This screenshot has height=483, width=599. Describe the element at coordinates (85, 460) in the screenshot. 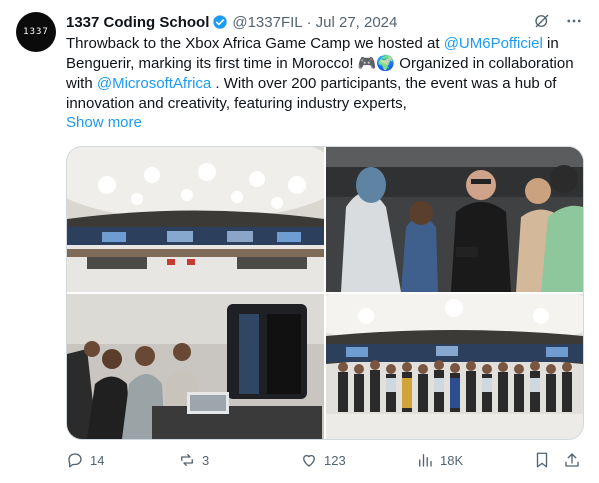

I see `reply-button: 14` at that location.